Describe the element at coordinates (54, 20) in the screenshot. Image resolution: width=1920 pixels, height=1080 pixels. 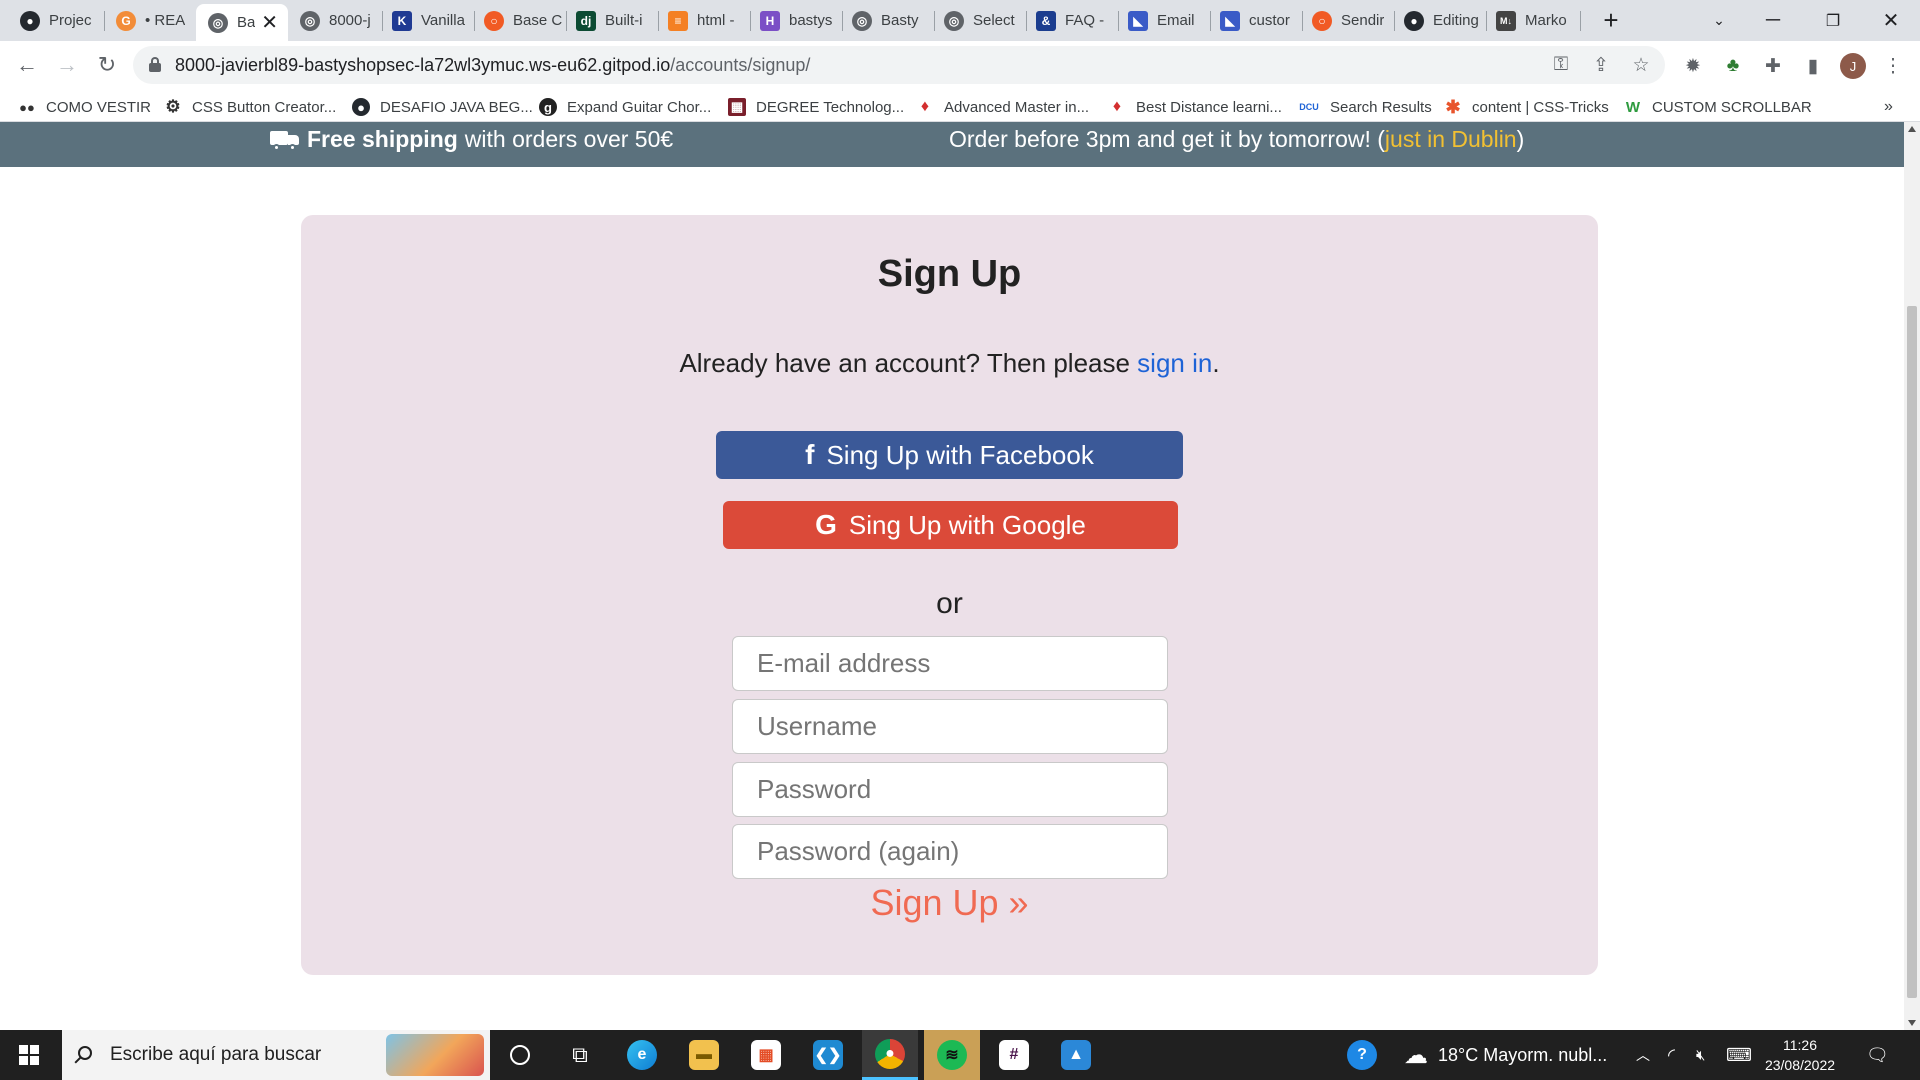
I see `tab-0: ● Projec` at that location.